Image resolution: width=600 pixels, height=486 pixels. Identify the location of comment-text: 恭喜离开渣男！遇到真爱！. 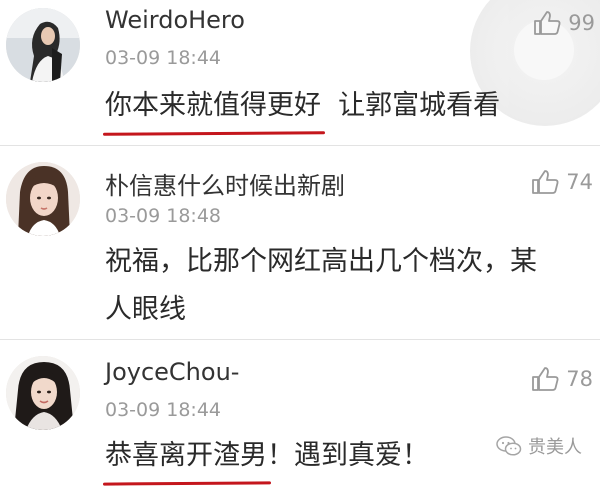
(267, 456).